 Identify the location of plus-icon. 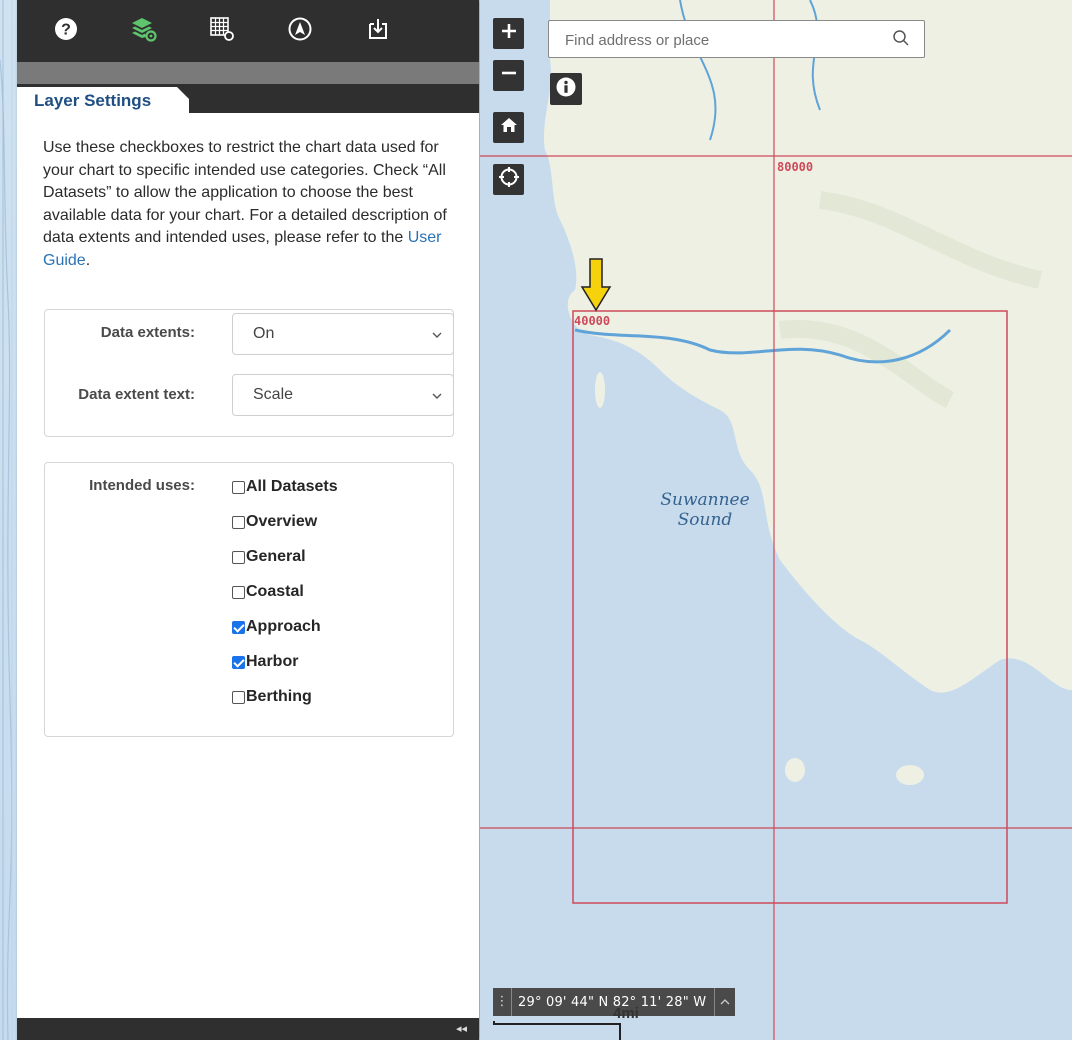
(509, 33).